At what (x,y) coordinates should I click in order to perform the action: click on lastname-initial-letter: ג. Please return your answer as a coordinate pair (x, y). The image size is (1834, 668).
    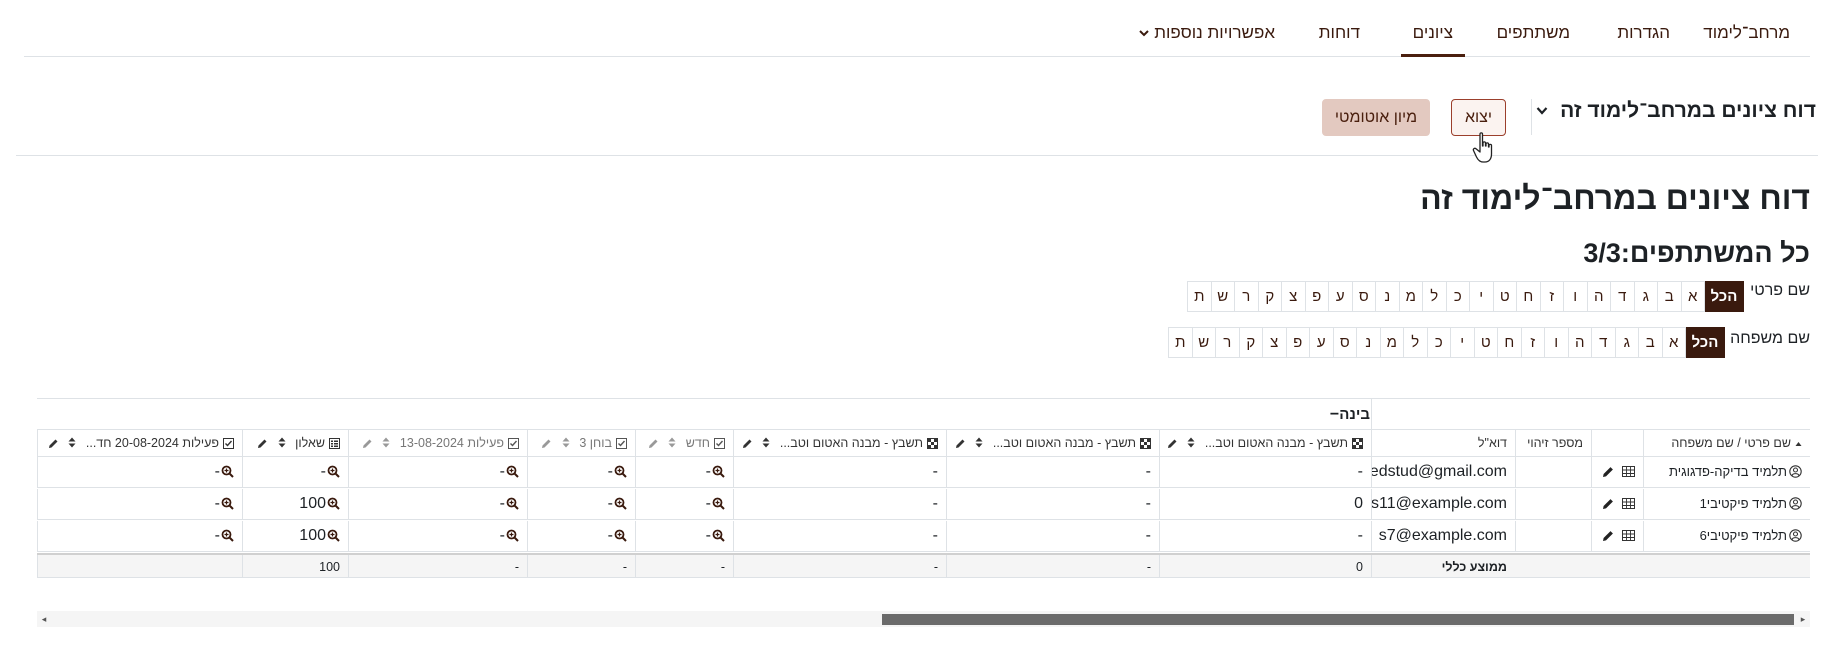
    Looking at the image, I should click on (1626, 342).